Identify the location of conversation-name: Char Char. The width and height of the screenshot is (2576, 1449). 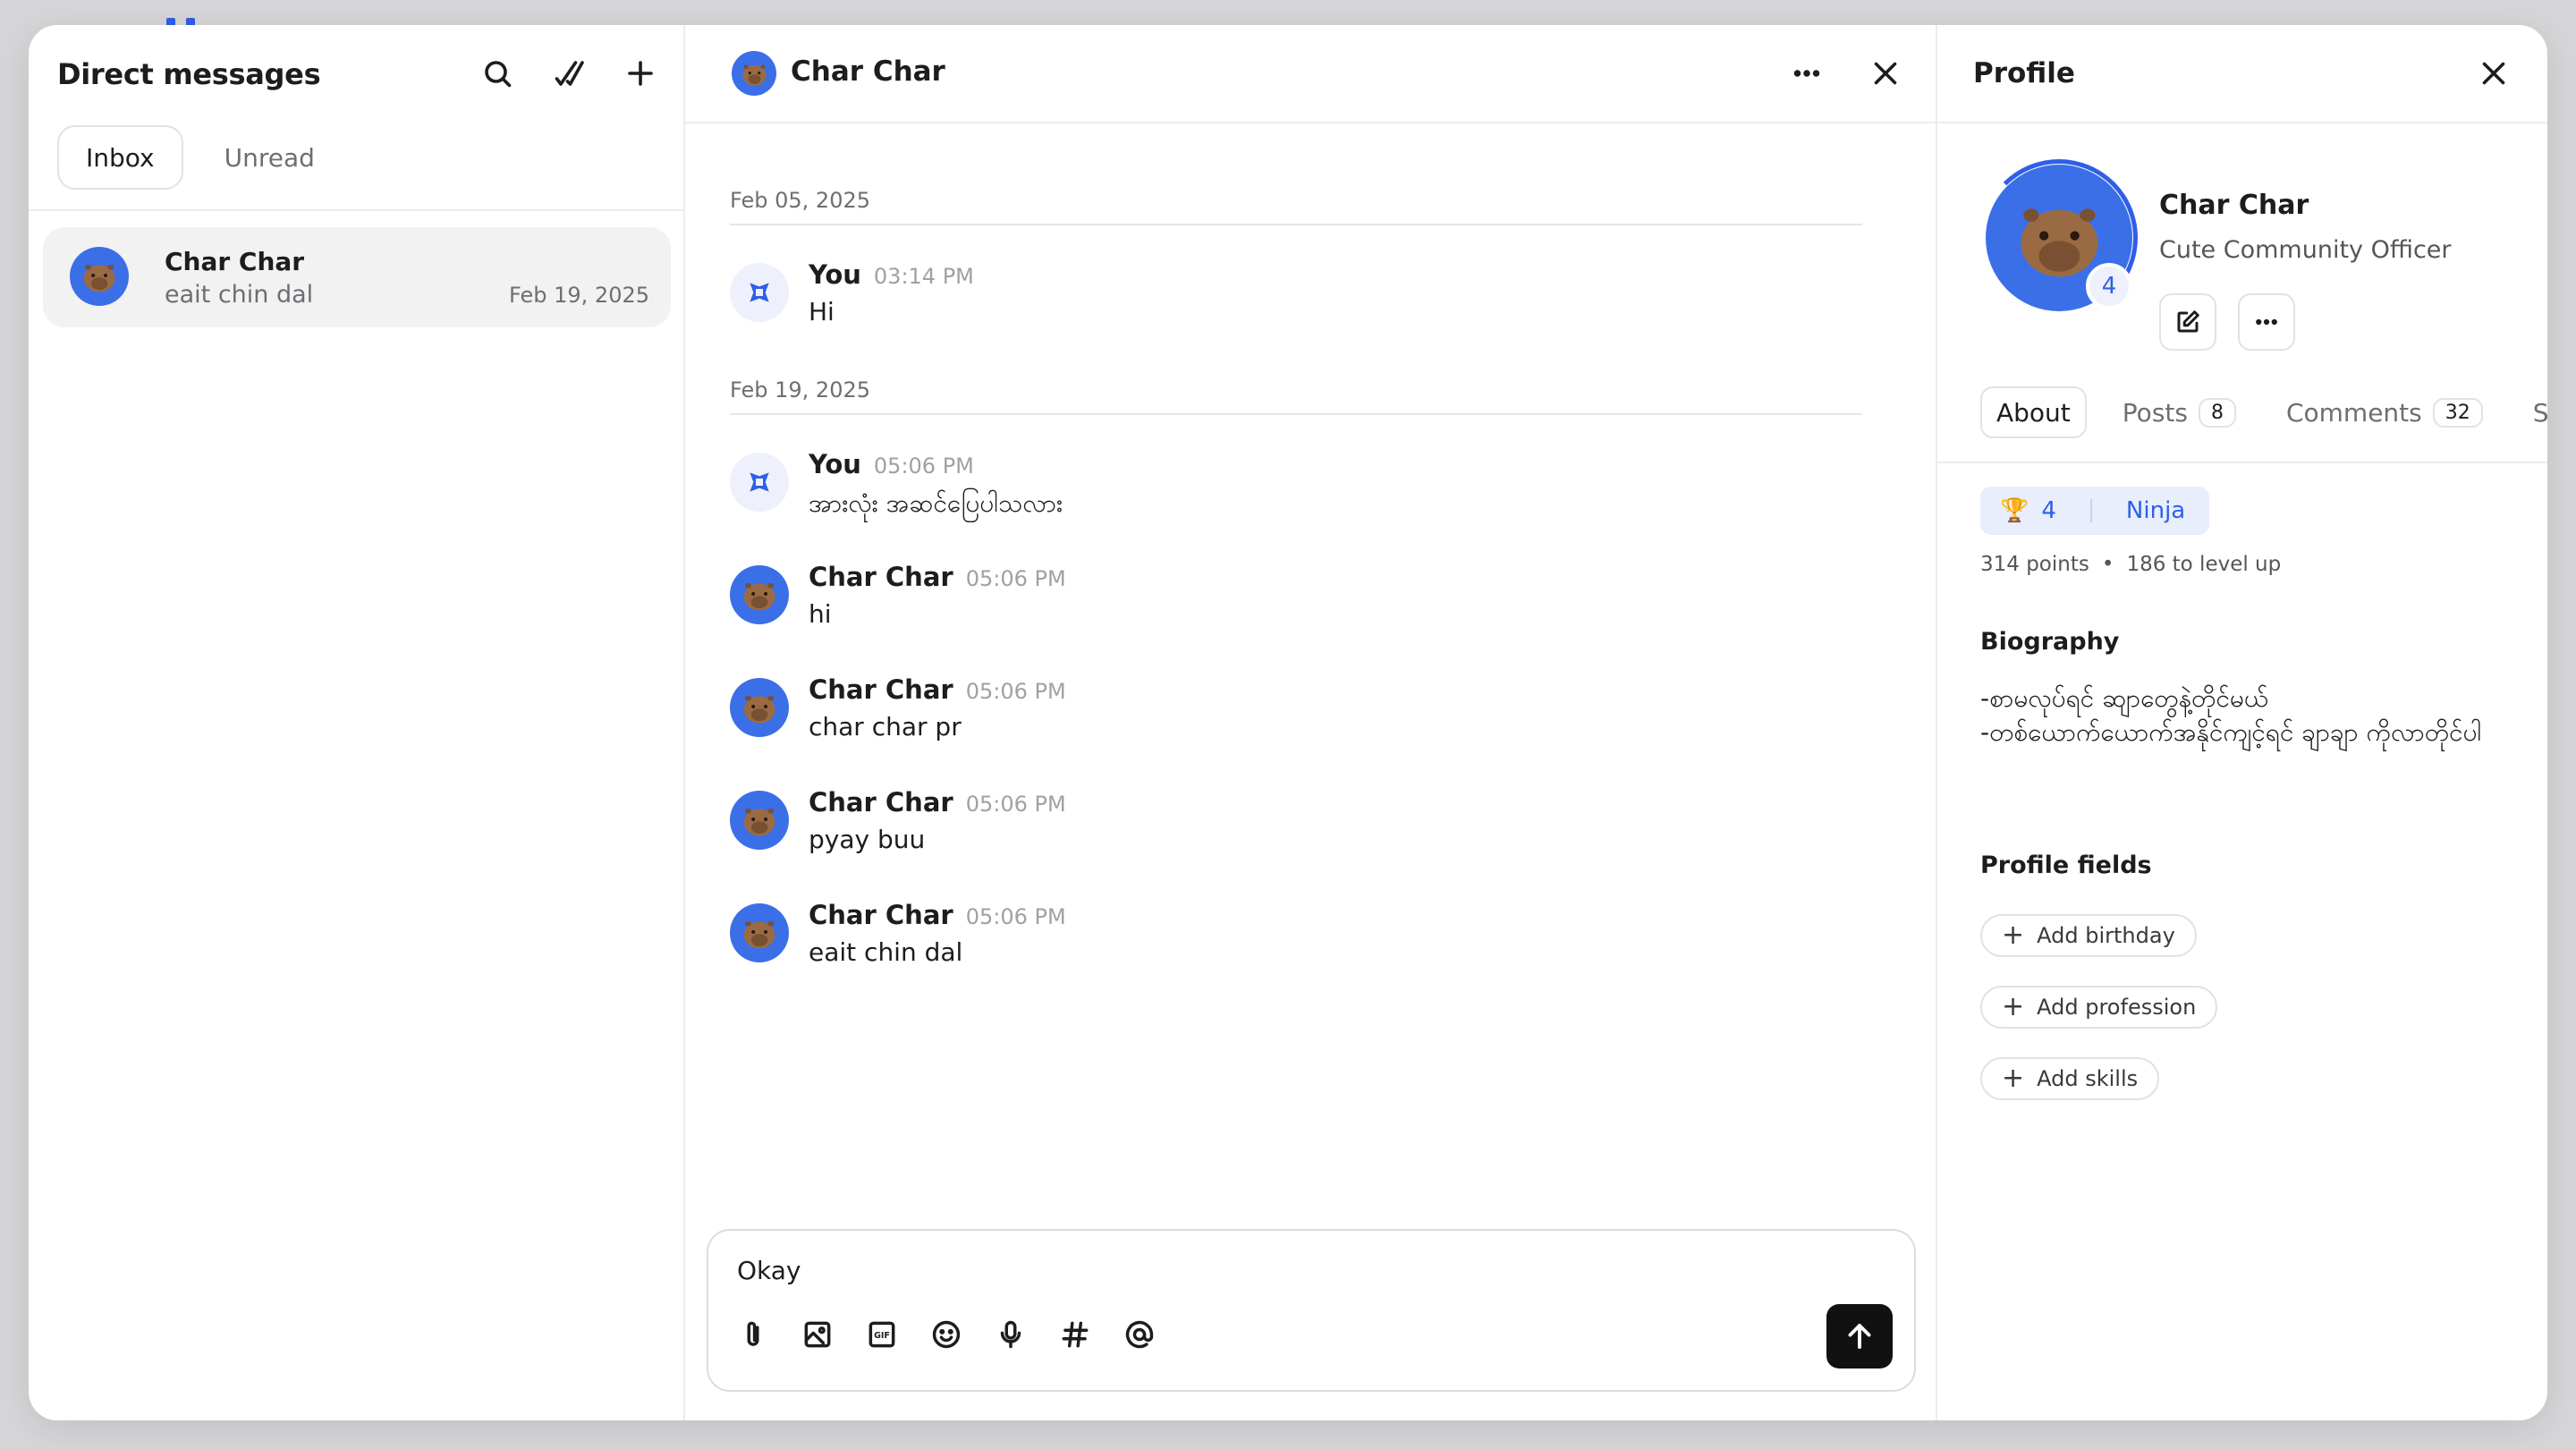
(235, 261).